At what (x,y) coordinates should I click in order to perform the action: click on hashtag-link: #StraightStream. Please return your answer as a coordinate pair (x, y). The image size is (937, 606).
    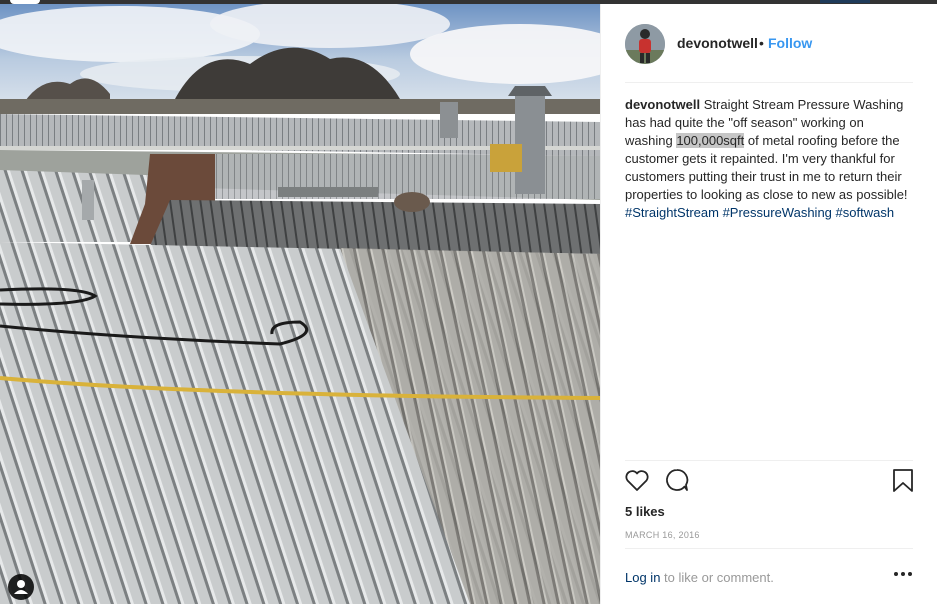
    Looking at the image, I should click on (672, 212).